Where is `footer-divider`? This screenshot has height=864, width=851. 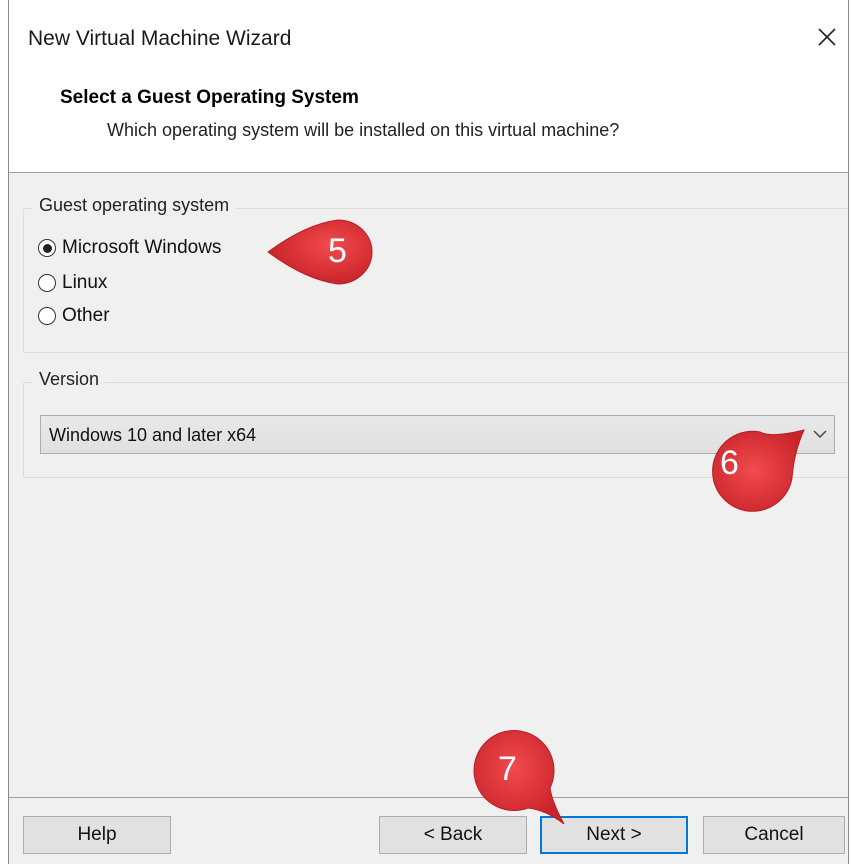 footer-divider is located at coordinates (428, 797).